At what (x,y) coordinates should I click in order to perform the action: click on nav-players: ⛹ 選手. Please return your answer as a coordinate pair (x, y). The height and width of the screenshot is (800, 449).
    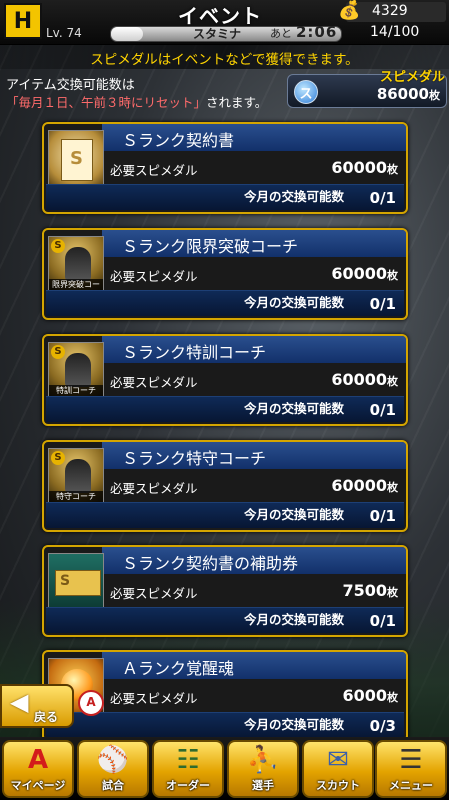
    Looking at the image, I should click on (263, 769).